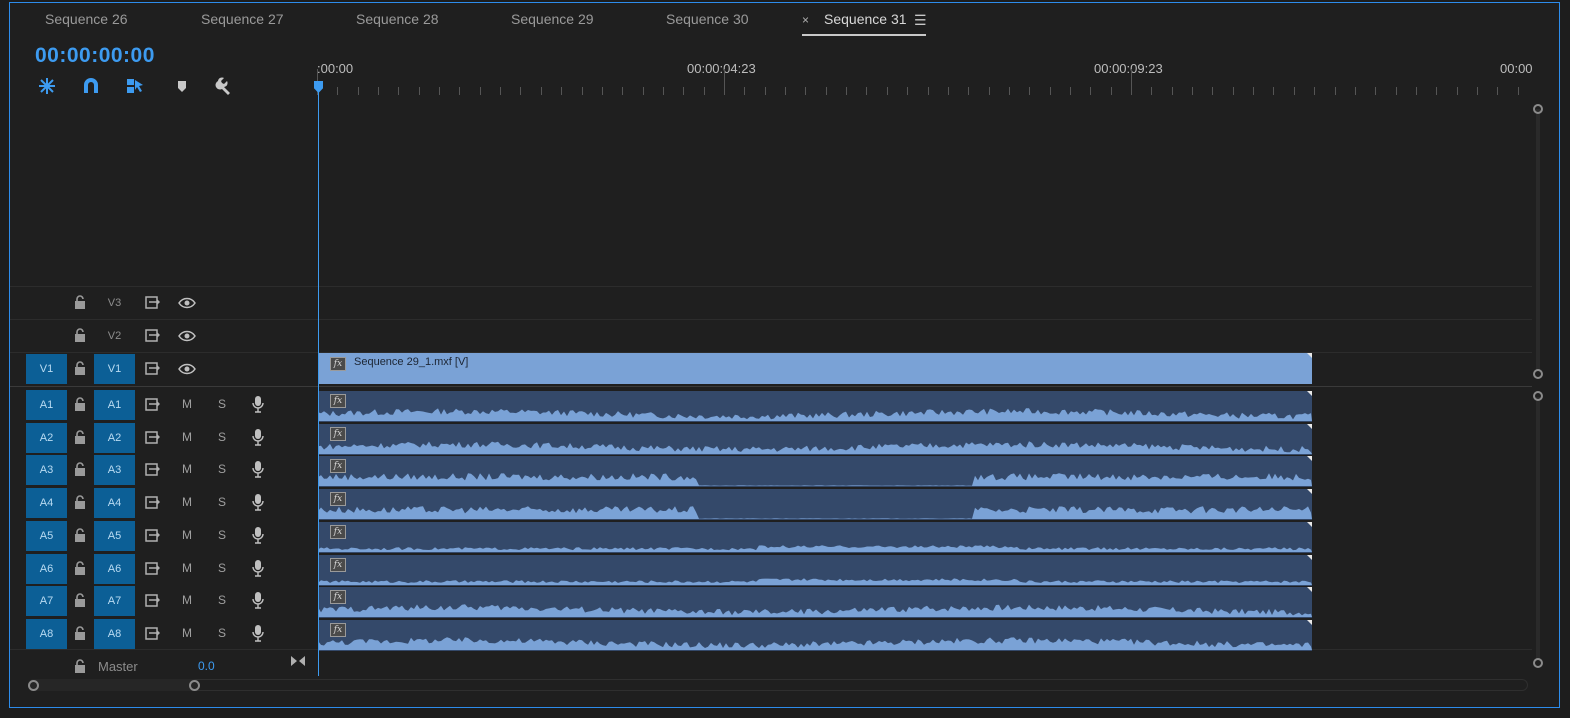  What do you see at coordinates (114, 536) in the screenshot?
I see `track-target-a5: A5` at bounding box center [114, 536].